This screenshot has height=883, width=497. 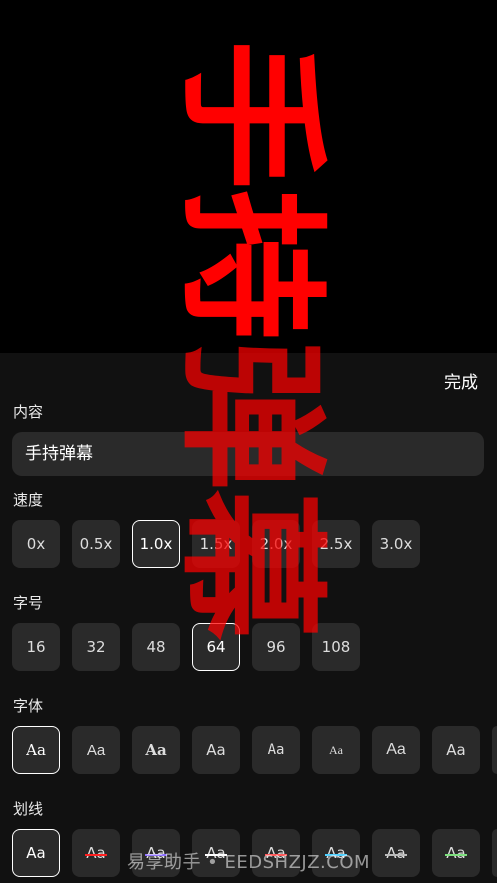 What do you see at coordinates (461, 380) in the screenshot?
I see `done-button: 完成` at bounding box center [461, 380].